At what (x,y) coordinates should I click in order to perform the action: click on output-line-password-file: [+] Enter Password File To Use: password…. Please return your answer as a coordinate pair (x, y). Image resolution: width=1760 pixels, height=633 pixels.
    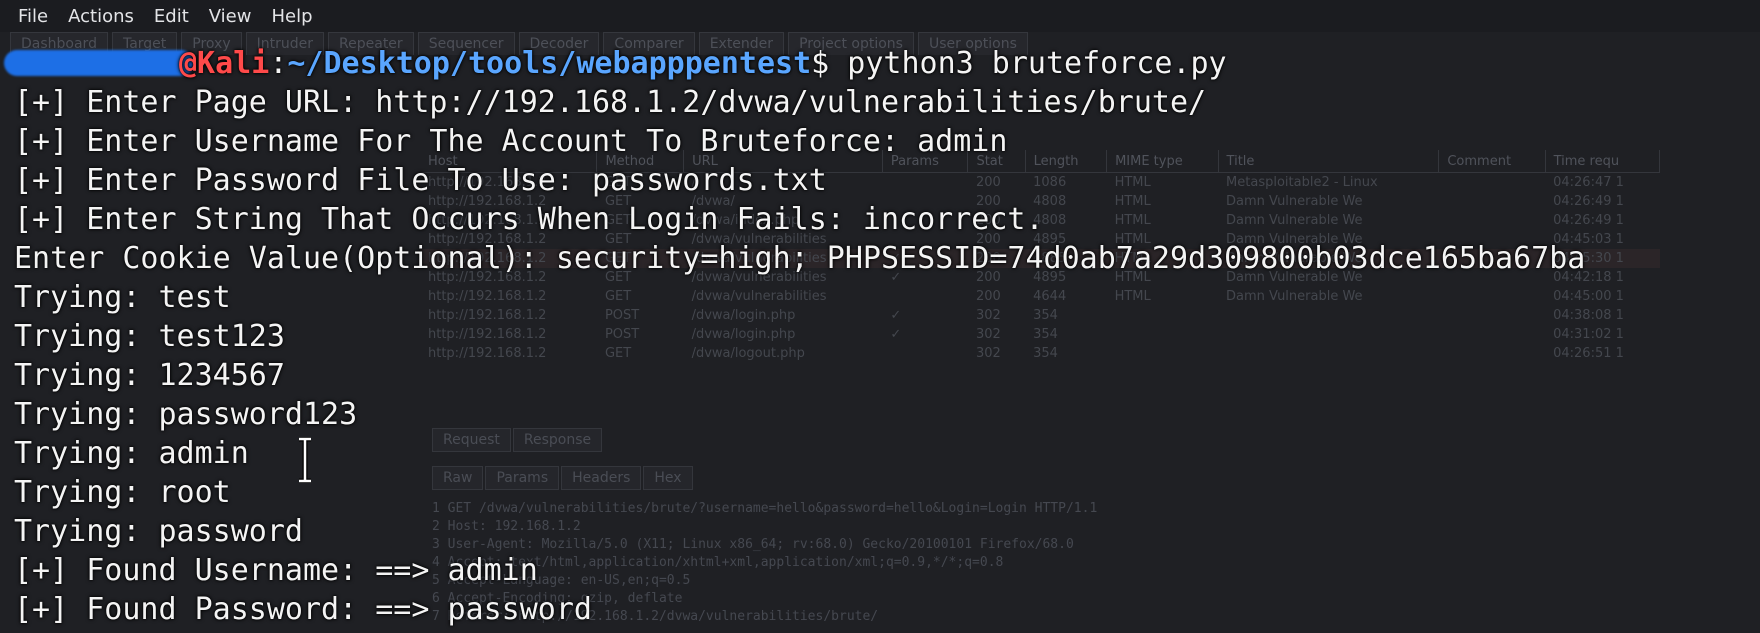
    Looking at the image, I should click on (420, 180).